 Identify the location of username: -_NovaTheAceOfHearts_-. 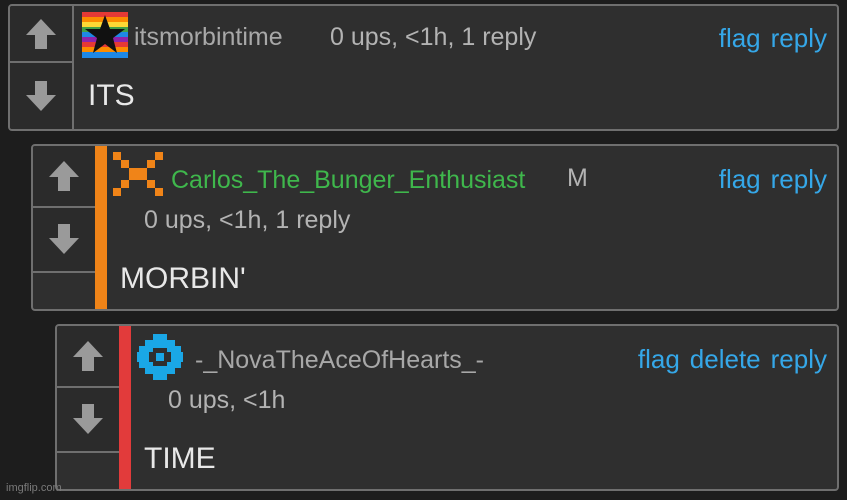
(339, 360).